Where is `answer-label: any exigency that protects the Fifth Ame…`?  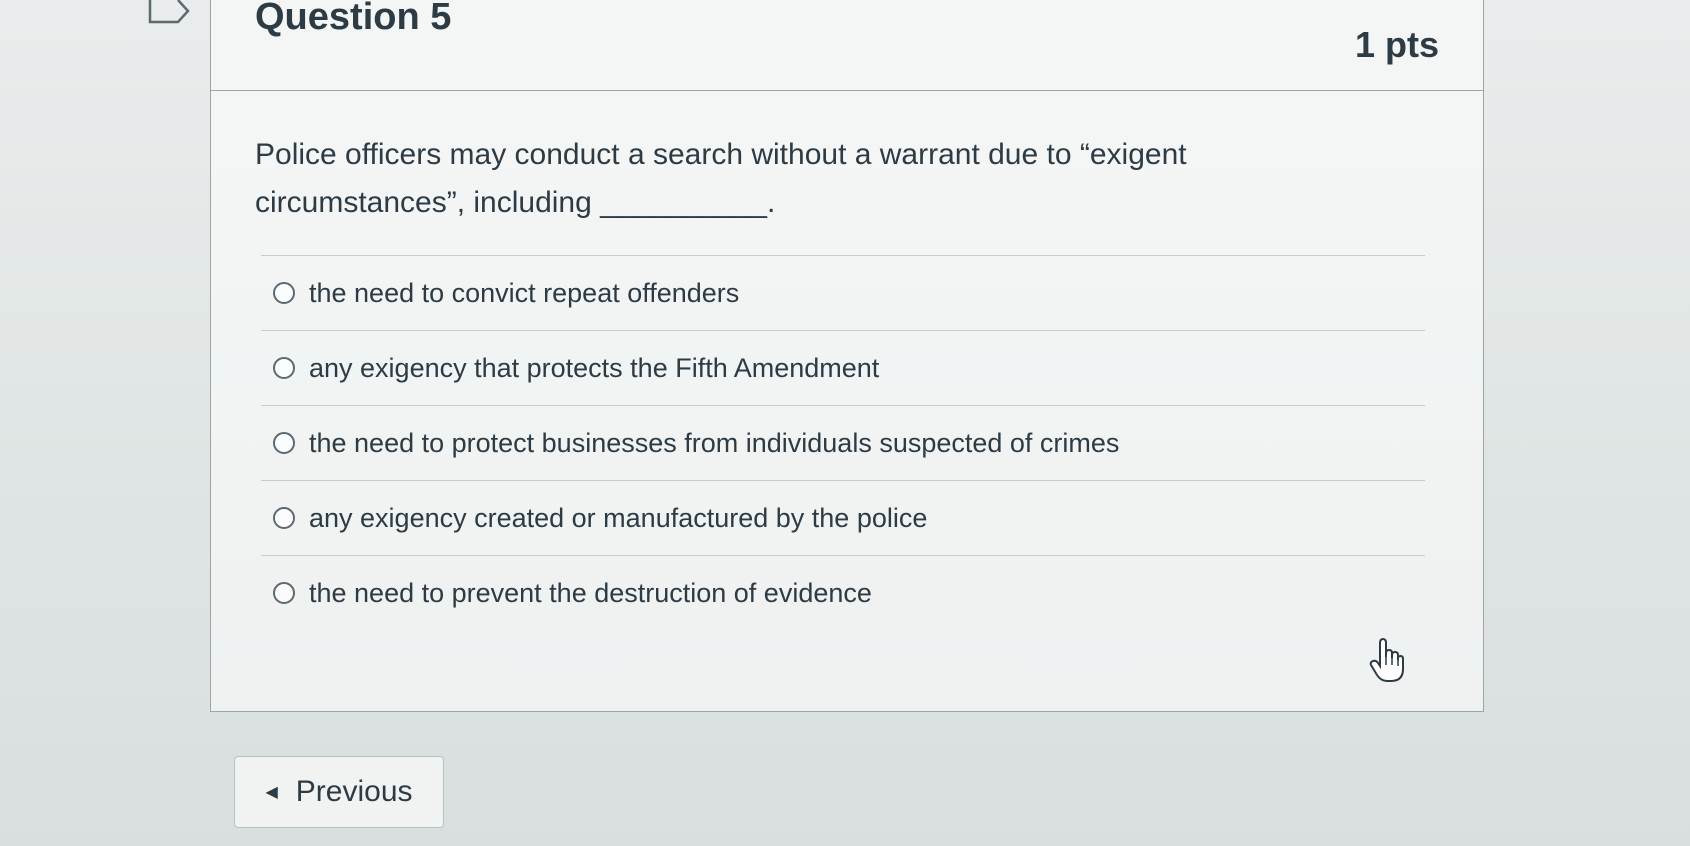 answer-label: any exigency that protects the Fifth Ame… is located at coordinates (594, 367).